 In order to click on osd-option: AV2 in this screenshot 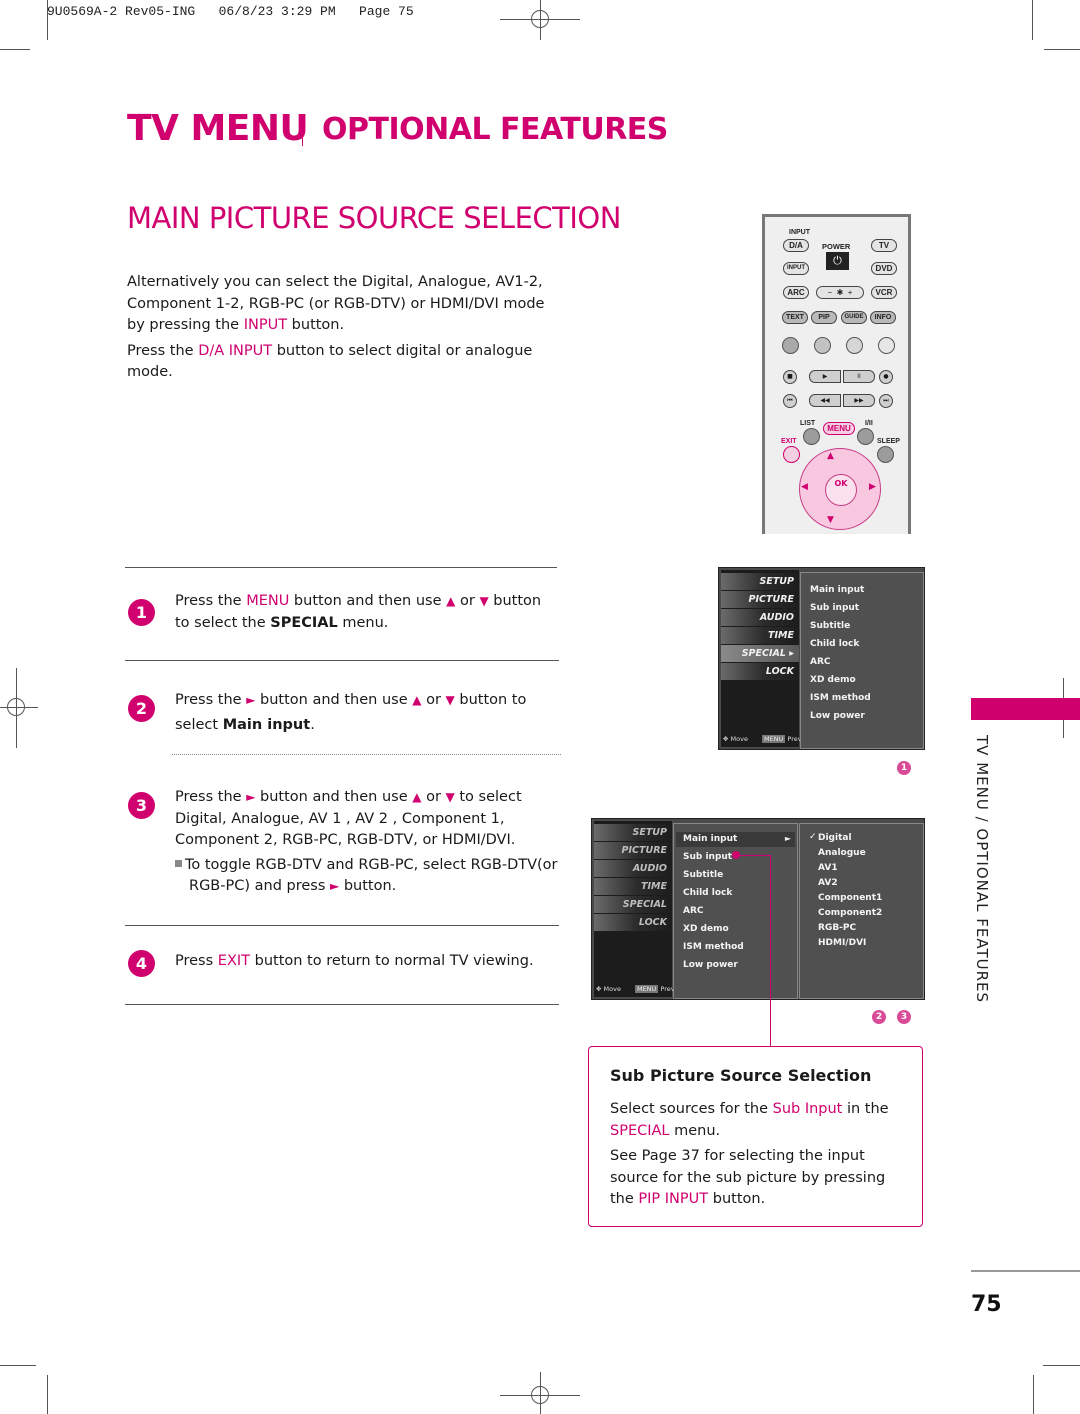, I will do `click(828, 883)`.